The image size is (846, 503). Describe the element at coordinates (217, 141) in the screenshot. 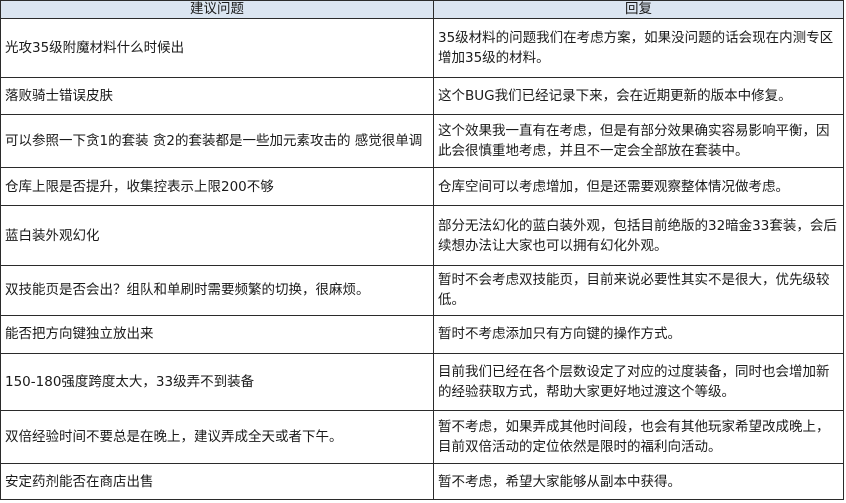

I see `question-cell: 可以参照一下贪1的套装 贪2的套装都是一些加元素攻击的 感觉很单调` at that location.